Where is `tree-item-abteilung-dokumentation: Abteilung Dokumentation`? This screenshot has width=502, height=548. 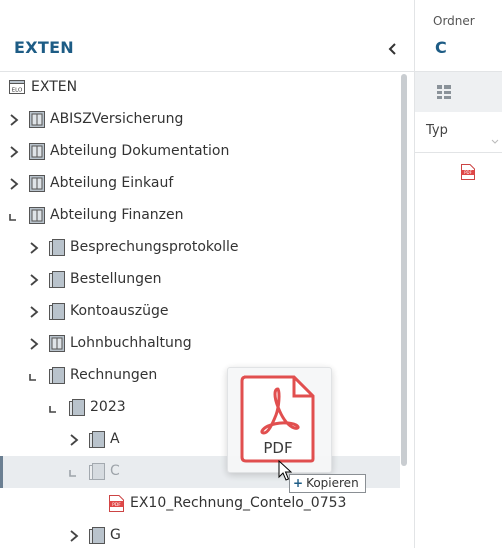
tree-item-abteilung-dokumentation: Abteilung Dokumentation is located at coordinates (200, 152).